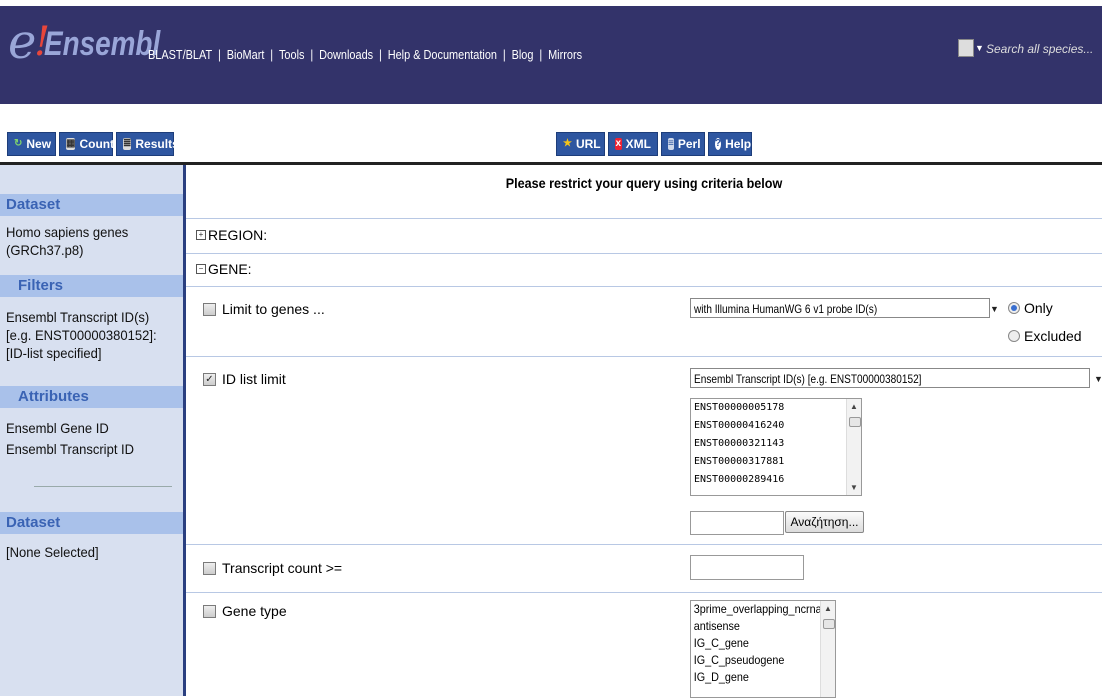 The height and width of the screenshot is (698, 1102). I want to click on gene-label: GENE:, so click(230, 269).